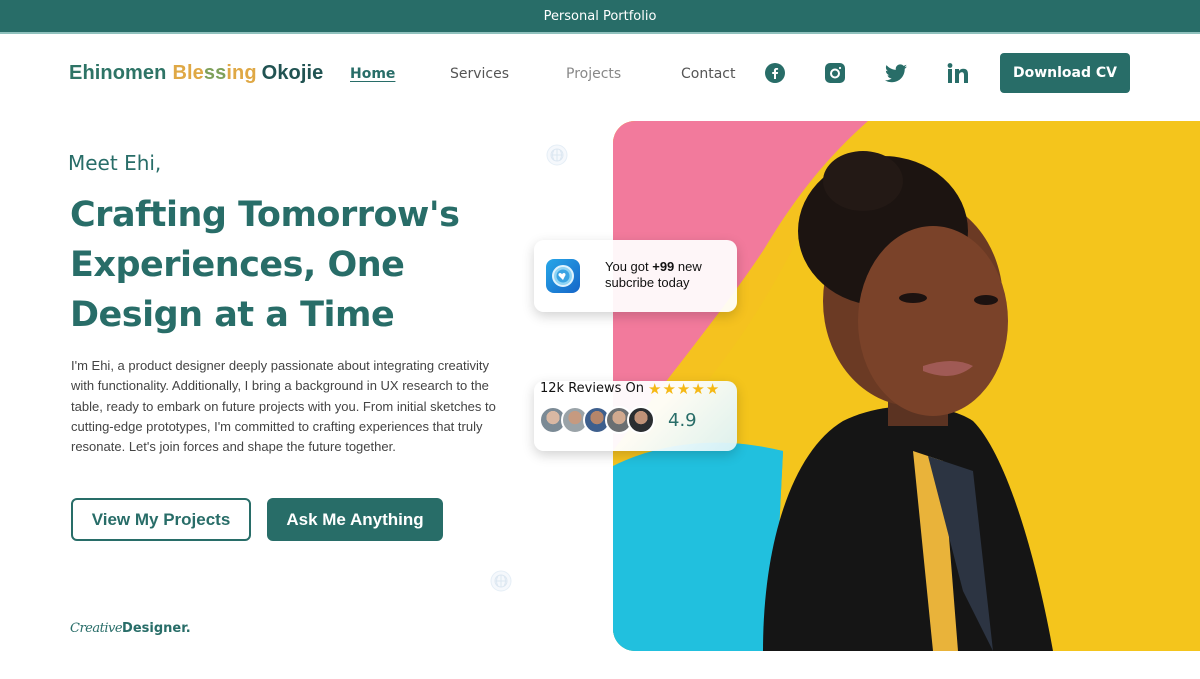  Describe the element at coordinates (355, 519) in the screenshot. I see `ask-me-anything-button: Ask Me Anything` at that location.